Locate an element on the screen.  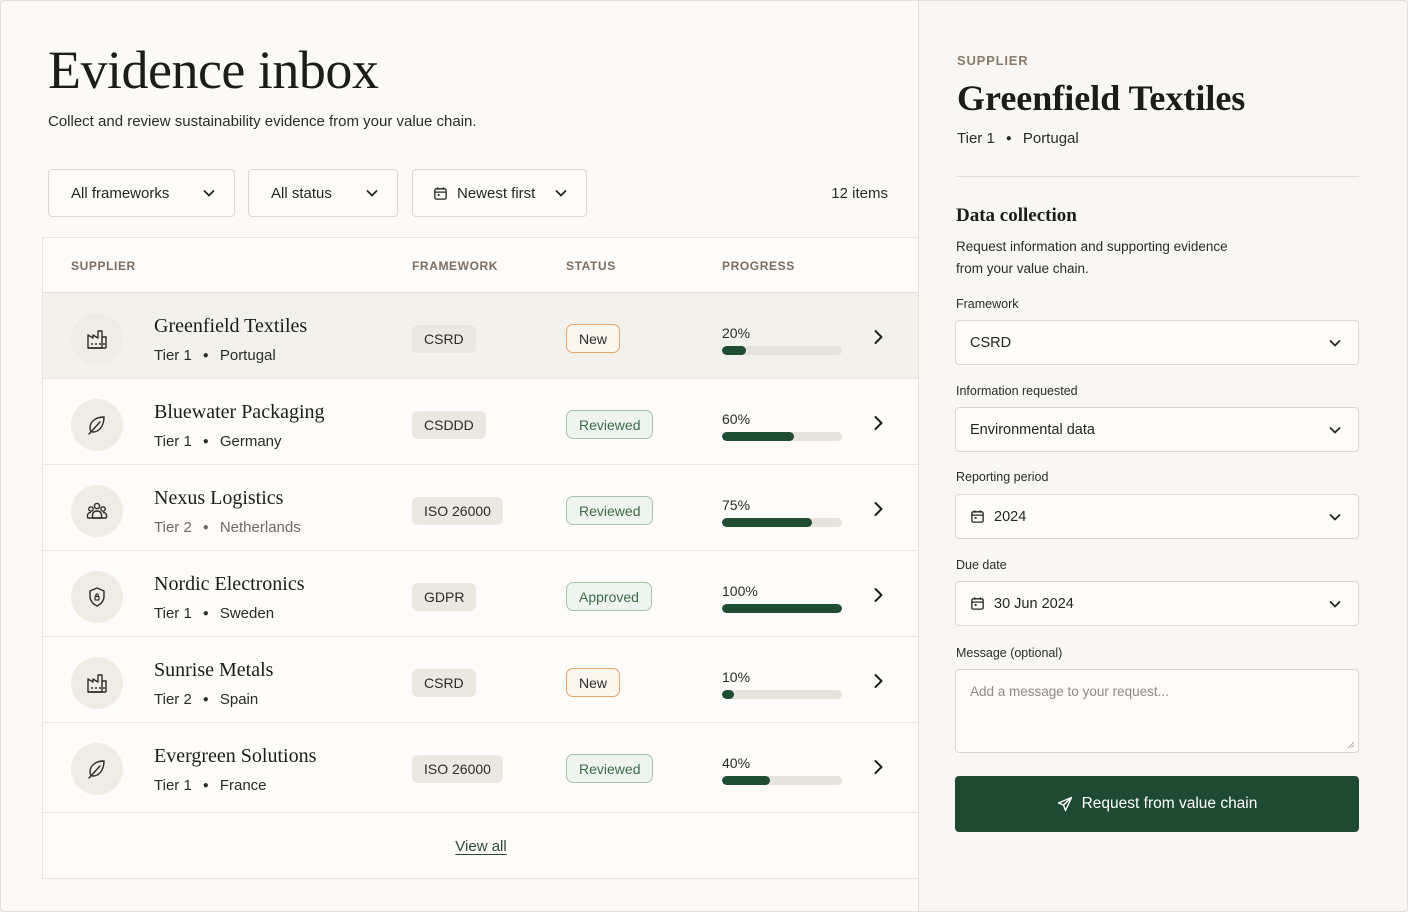
period-select-value: 2024 is located at coordinates (1010, 516).